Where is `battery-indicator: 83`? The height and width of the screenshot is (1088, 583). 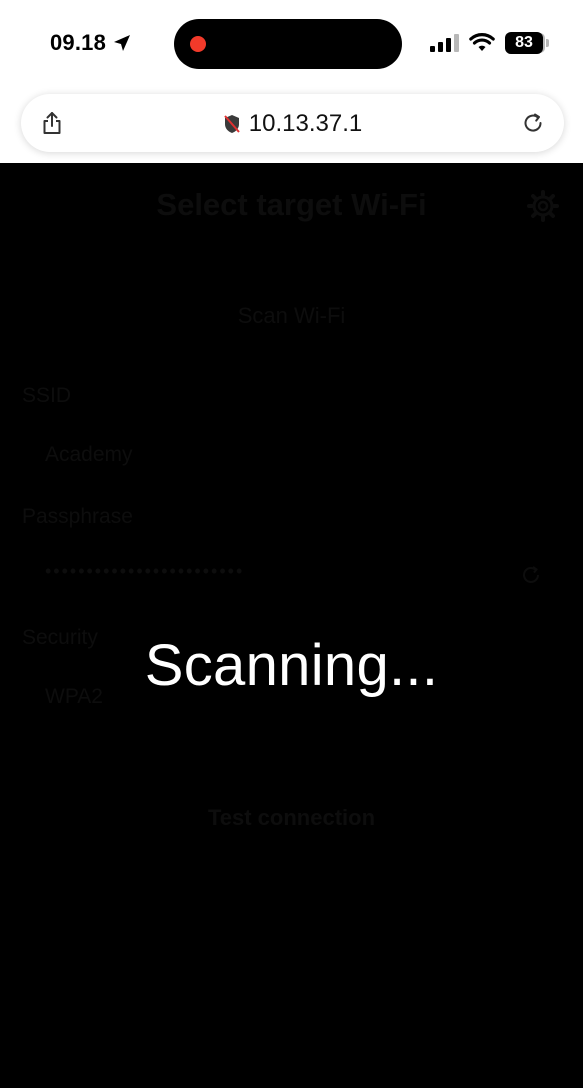
battery-indicator: 83 is located at coordinates (527, 43).